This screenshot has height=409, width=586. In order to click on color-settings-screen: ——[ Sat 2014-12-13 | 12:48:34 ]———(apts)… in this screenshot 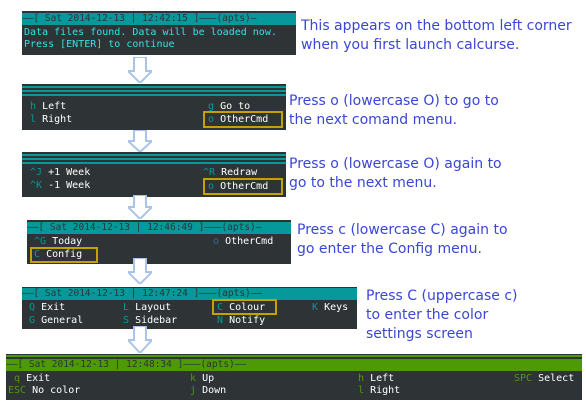, I will do `click(294, 377)`.